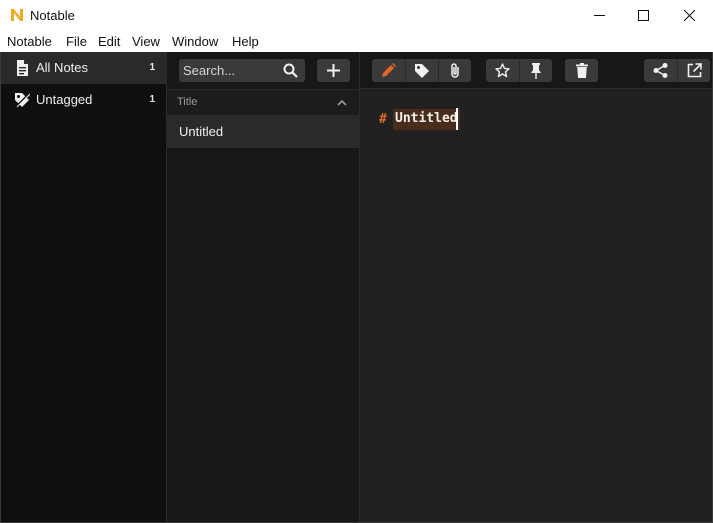 This screenshot has width=713, height=523. I want to click on delete-button, so click(581, 70).